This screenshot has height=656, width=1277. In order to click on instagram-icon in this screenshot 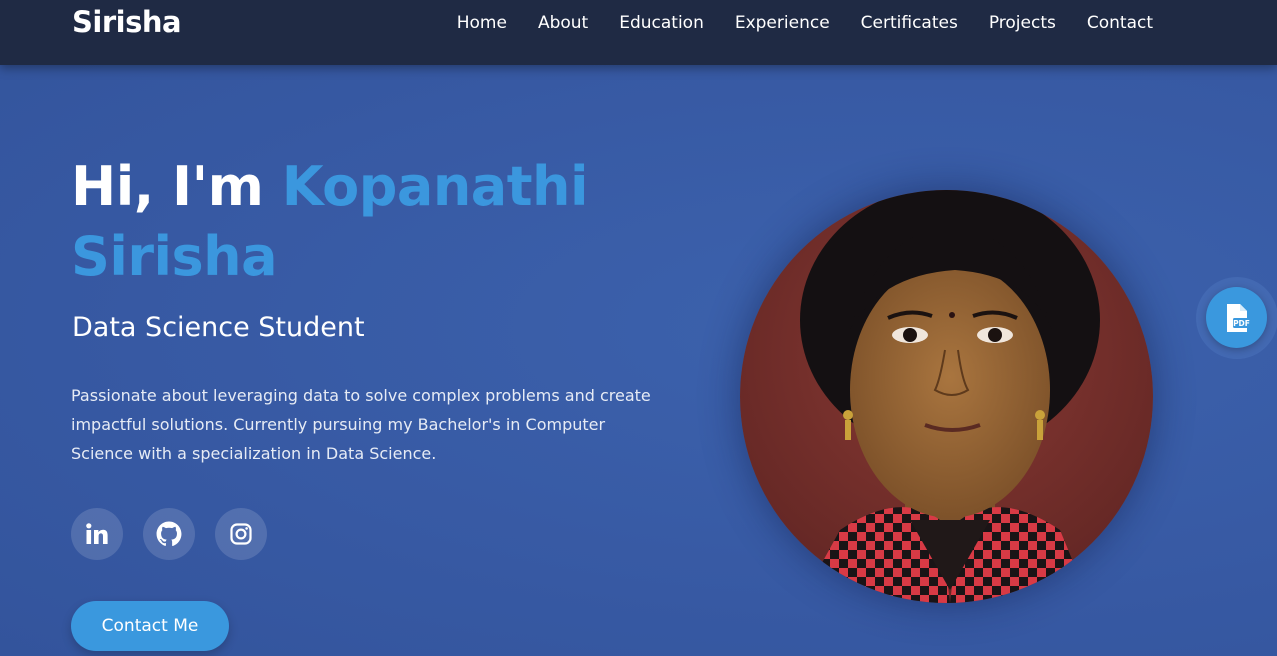, I will do `click(241, 534)`.